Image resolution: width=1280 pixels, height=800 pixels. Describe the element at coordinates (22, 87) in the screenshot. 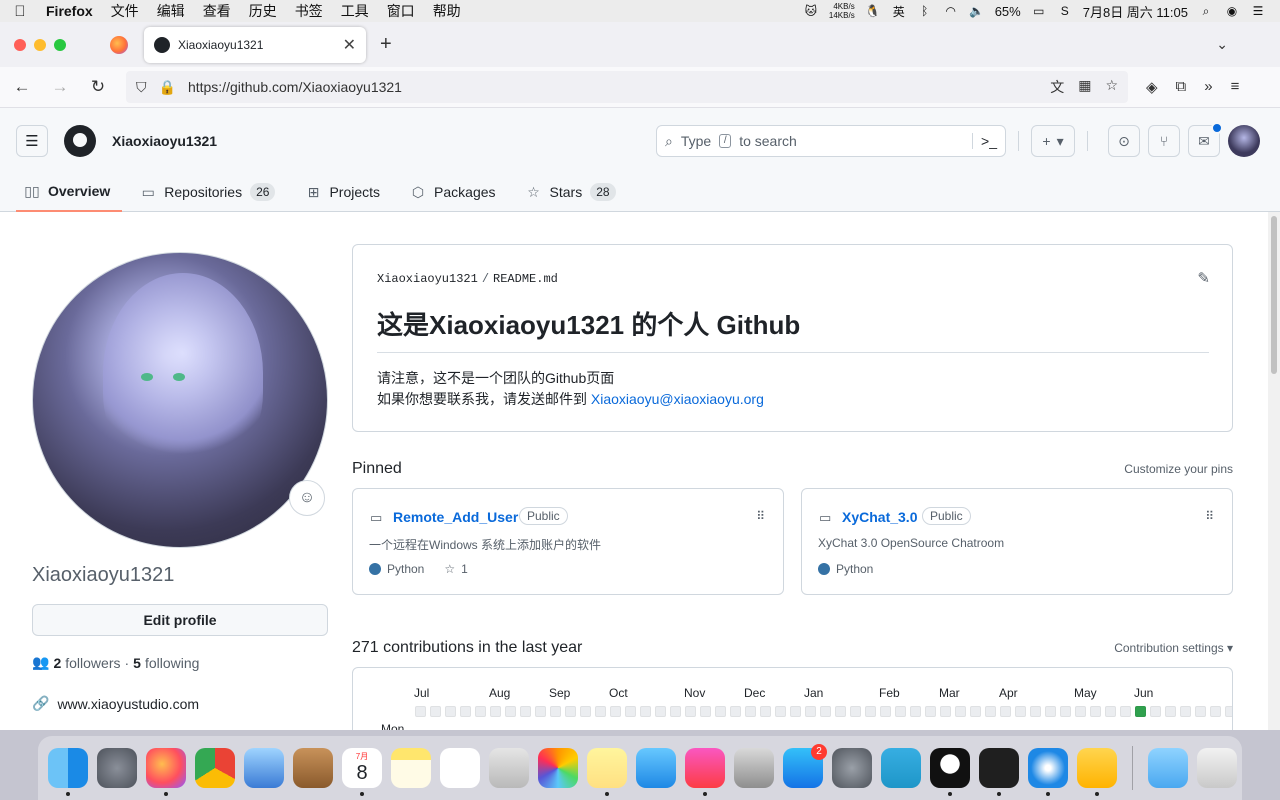

I see `back-button: ←` at that location.